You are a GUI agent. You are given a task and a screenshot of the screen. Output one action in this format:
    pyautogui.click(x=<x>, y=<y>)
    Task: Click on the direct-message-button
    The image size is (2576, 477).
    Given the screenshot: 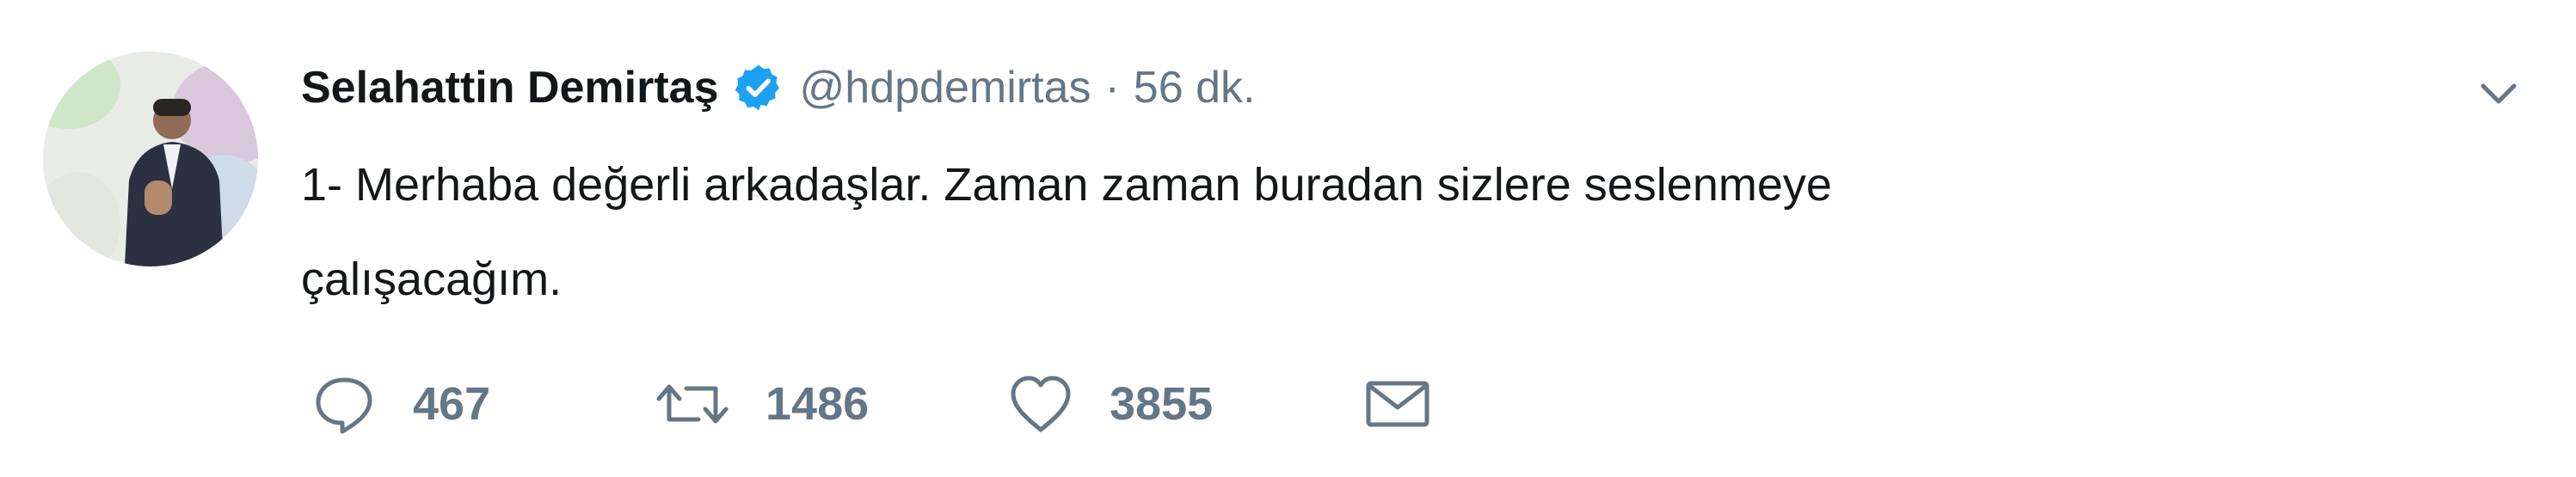 What is the action you would take?
    pyautogui.click(x=1397, y=404)
    